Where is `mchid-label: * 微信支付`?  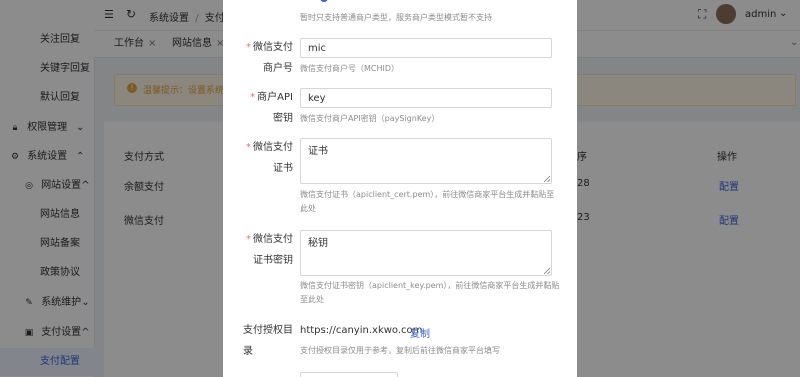 mchid-label: * 微信支付 is located at coordinates (269, 47).